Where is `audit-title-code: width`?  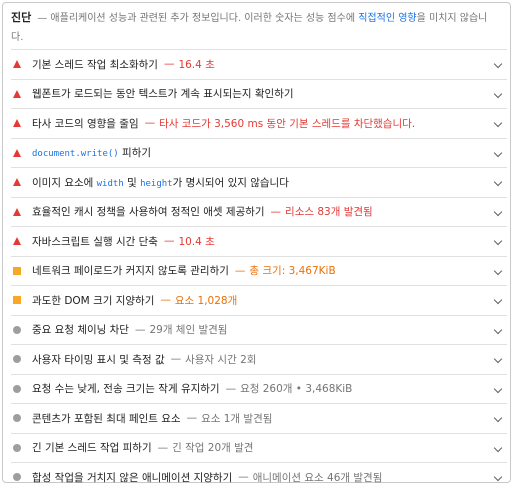 audit-title-code: width is located at coordinates (110, 183).